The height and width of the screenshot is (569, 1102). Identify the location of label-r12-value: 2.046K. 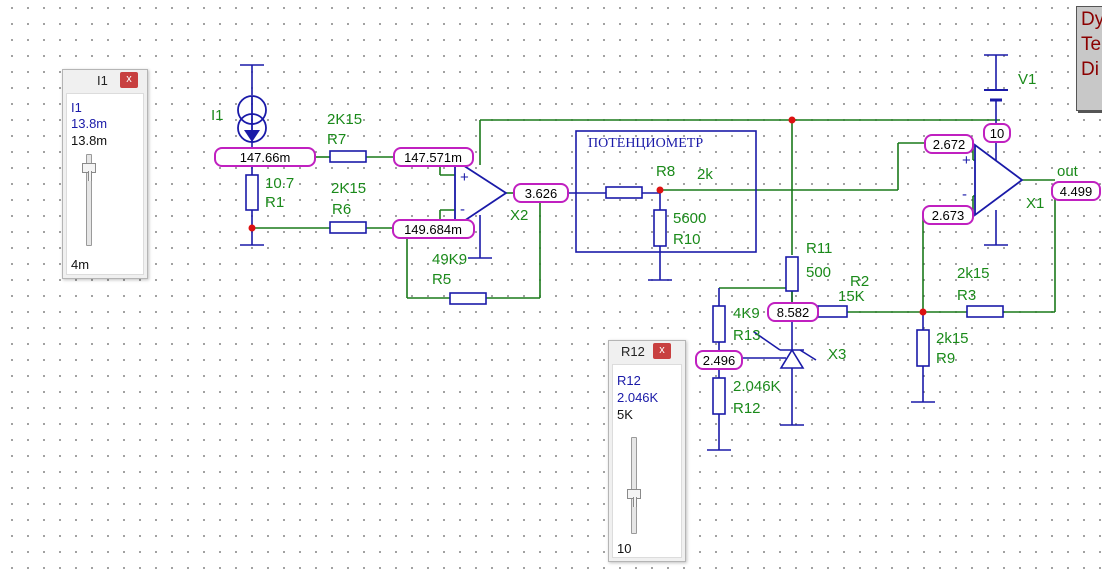
(757, 386).